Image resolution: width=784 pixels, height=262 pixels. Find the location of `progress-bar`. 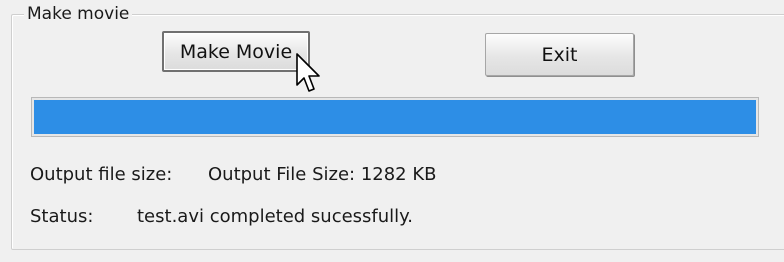

progress-bar is located at coordinates (395, 117).